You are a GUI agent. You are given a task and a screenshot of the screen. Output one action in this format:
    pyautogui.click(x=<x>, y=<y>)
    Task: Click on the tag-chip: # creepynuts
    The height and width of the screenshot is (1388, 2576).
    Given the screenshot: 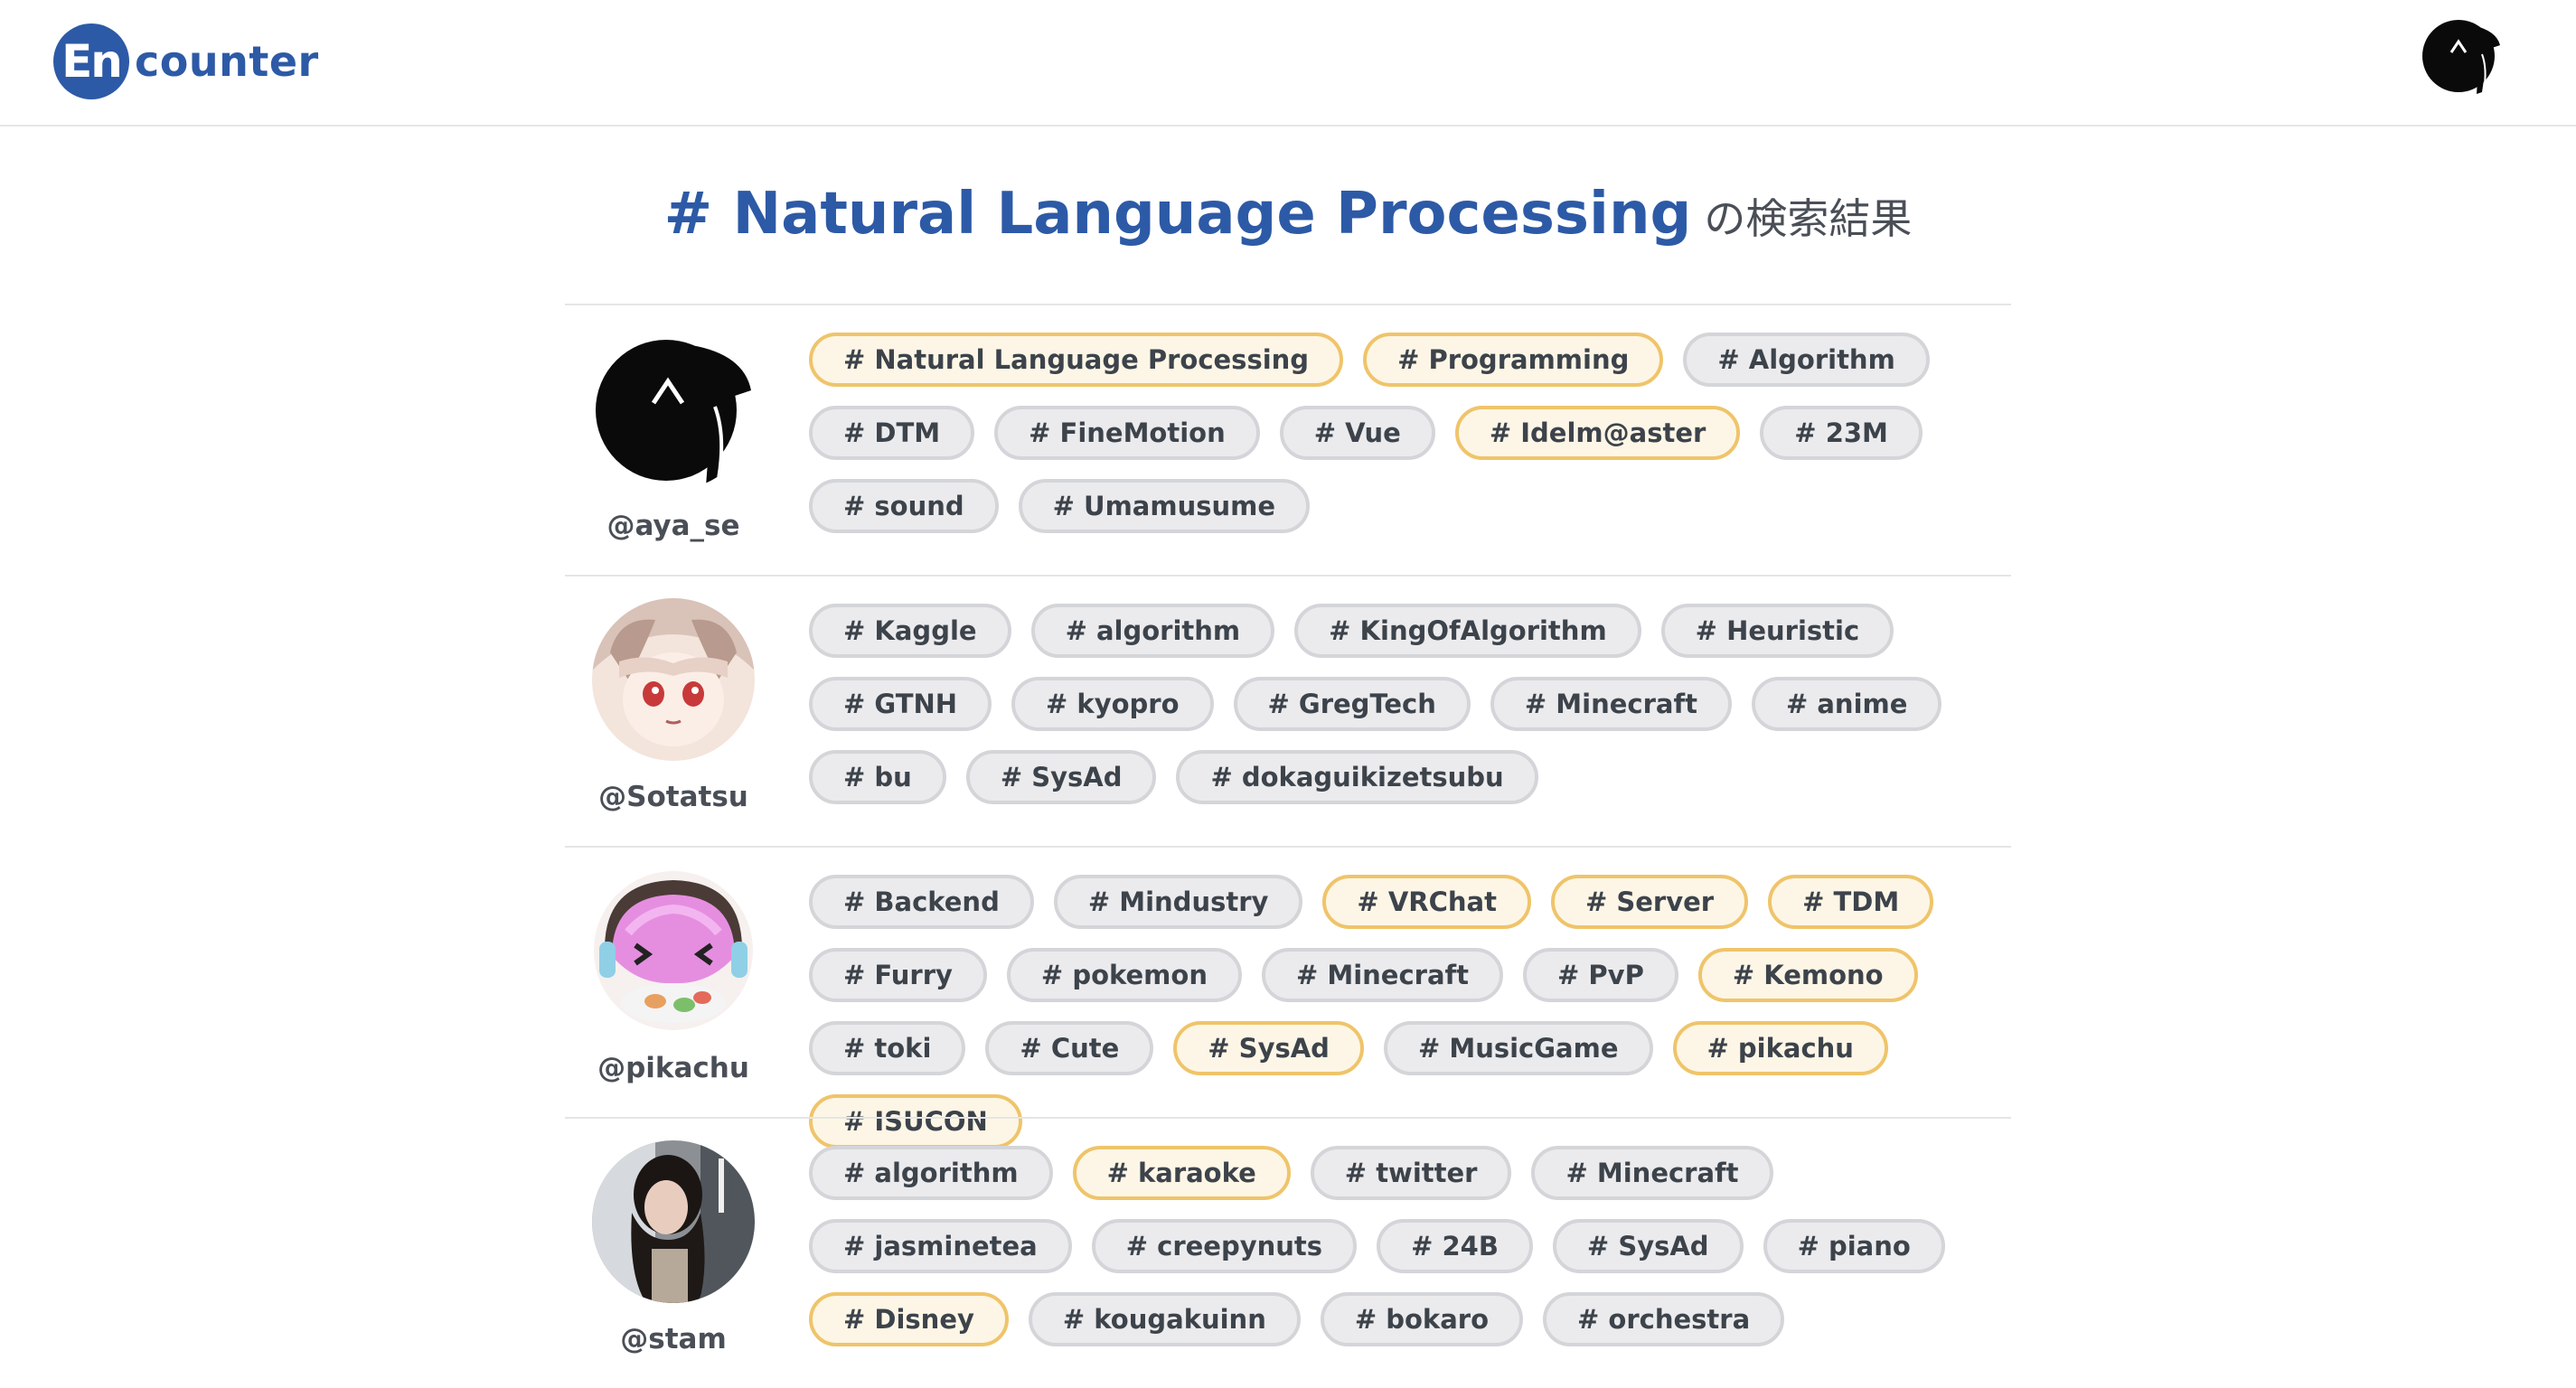 What is the action you would take?
    pyautogui.click(x=1224, y=1246)
    